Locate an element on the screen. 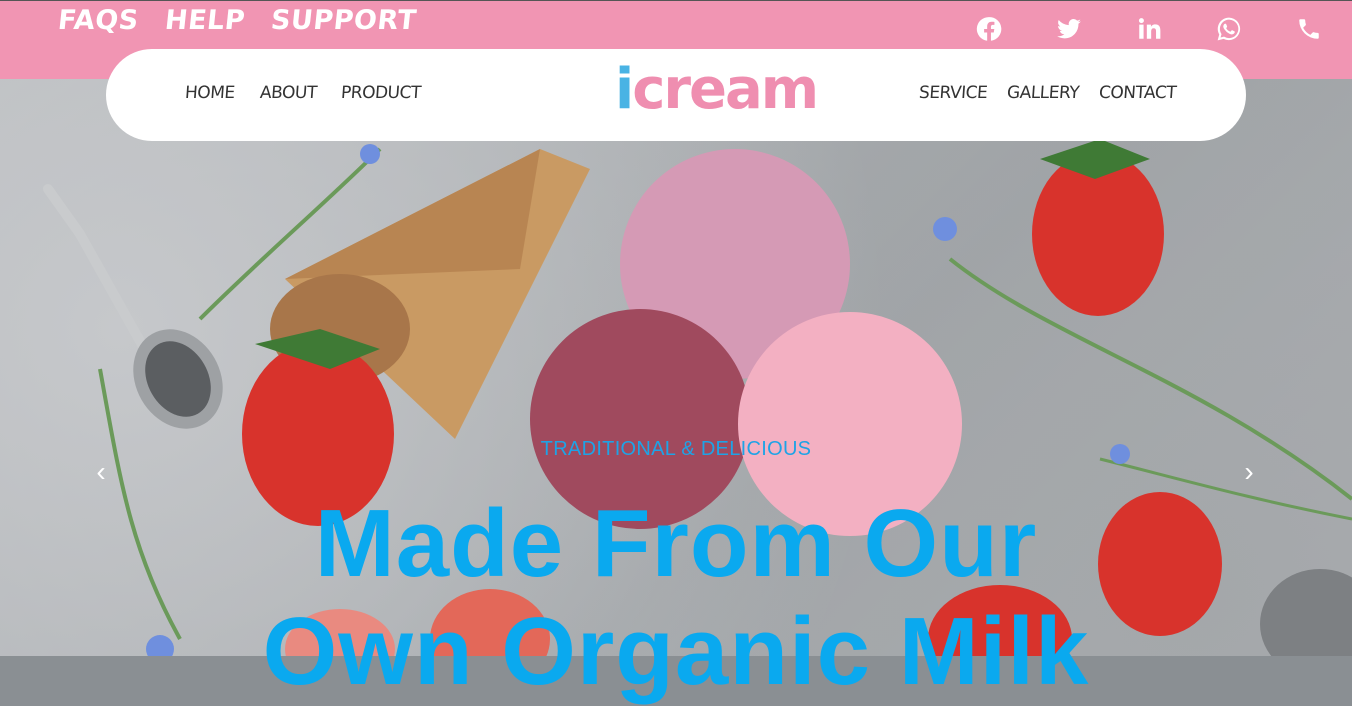 The width and height of the screenshot is (1352, 706). prev-slide-icon: ‹ is located at coordinates (101, 472).